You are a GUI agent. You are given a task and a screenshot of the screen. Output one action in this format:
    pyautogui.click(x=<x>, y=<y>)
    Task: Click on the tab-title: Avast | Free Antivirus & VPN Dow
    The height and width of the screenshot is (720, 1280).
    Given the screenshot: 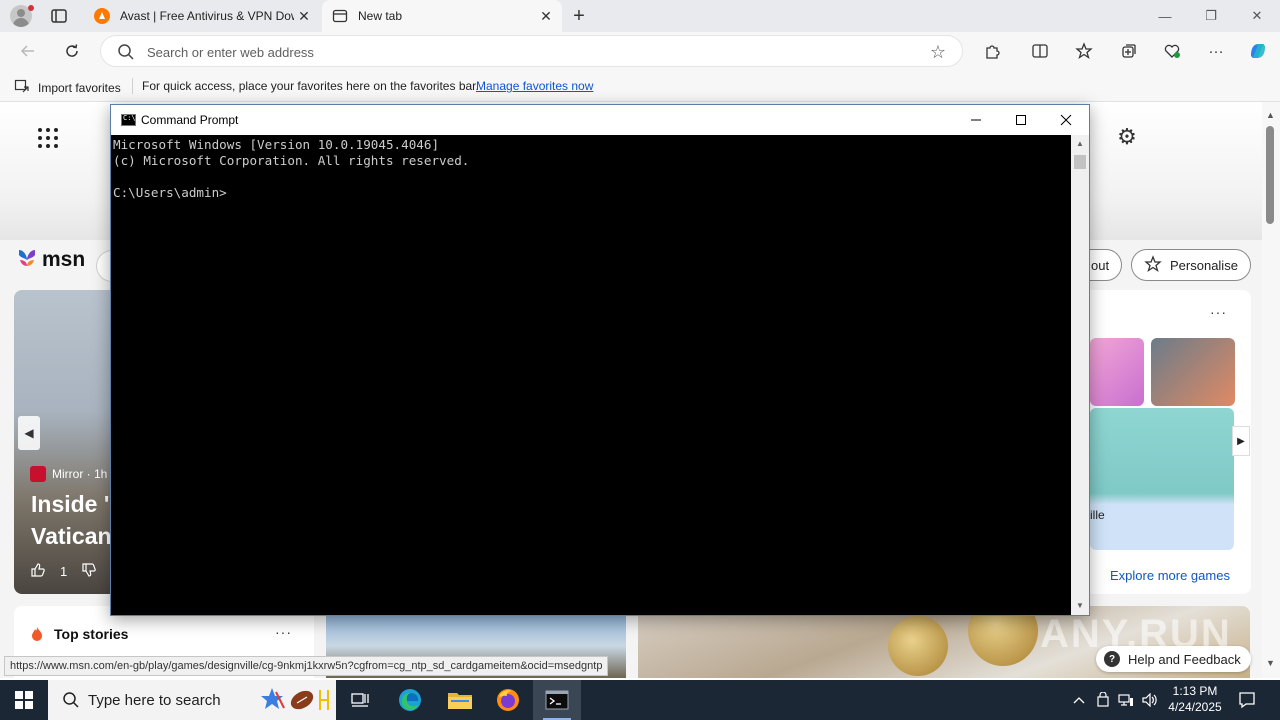 What is the action you would take?
    pyautogui.click(x=207, y=16)
    